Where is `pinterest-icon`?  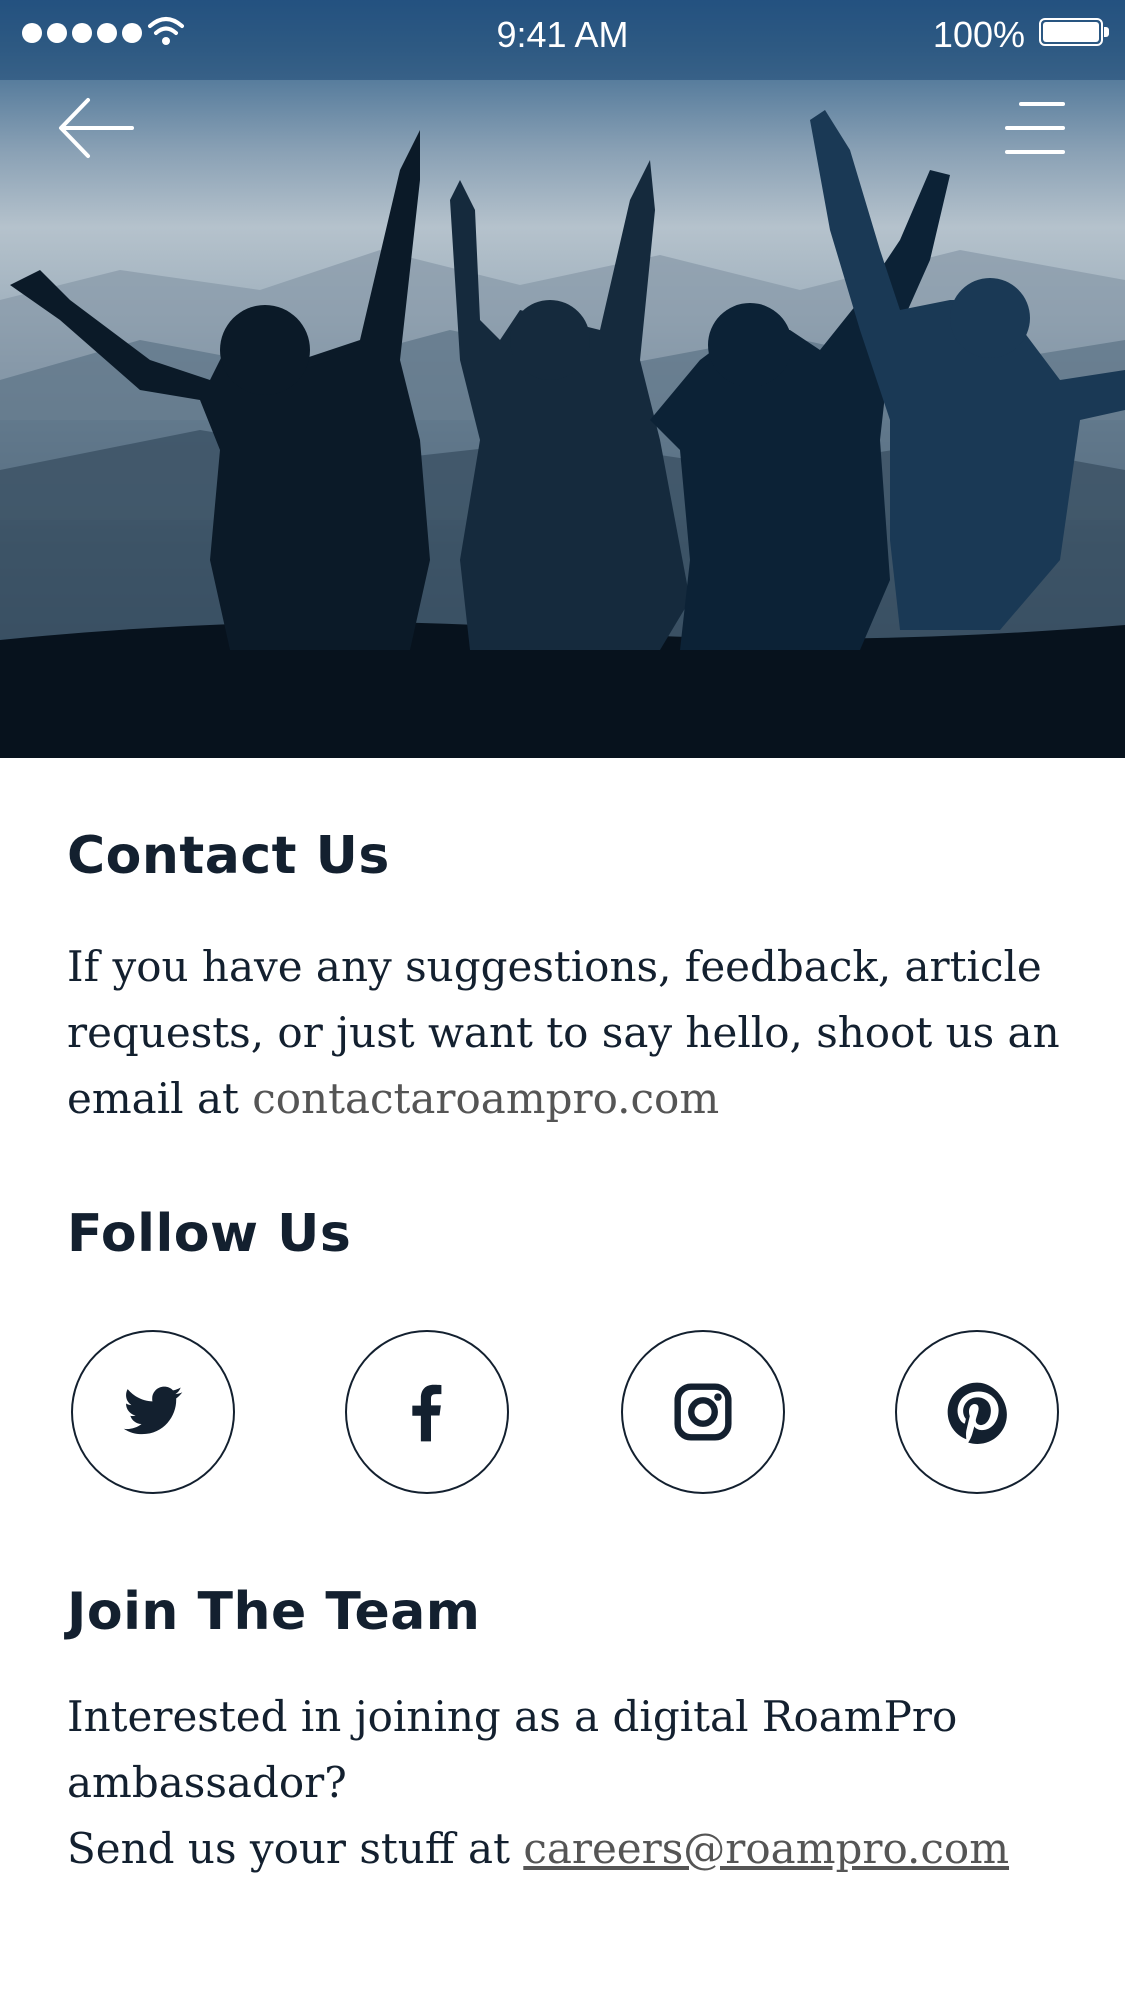
pinterest-icon is located at coordinates (977, 1413).